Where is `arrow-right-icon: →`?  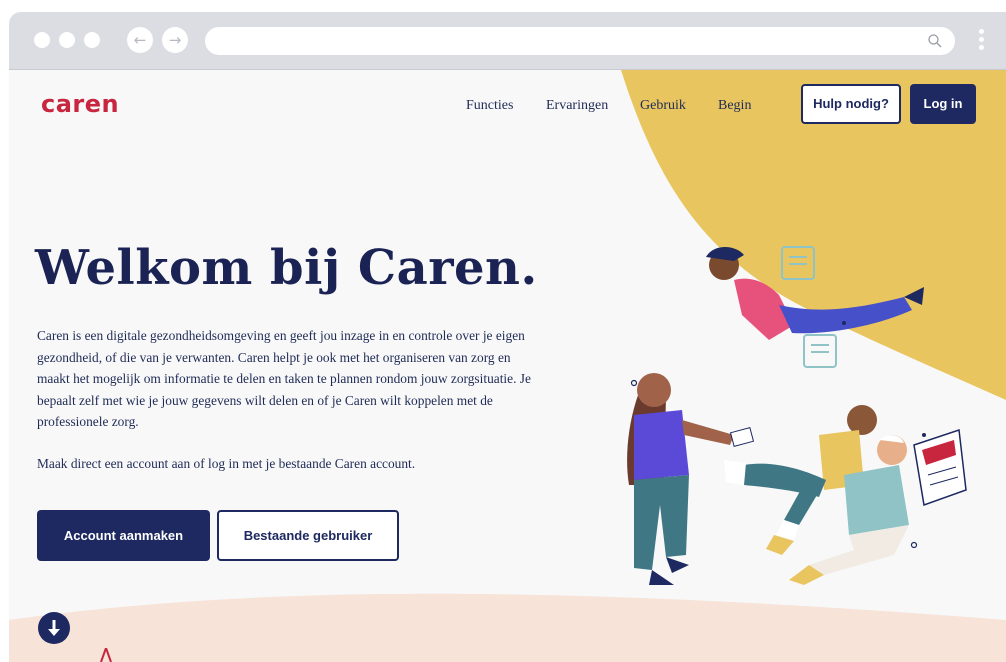
arrow-right-icon: → is located at coordinates (175, 40).